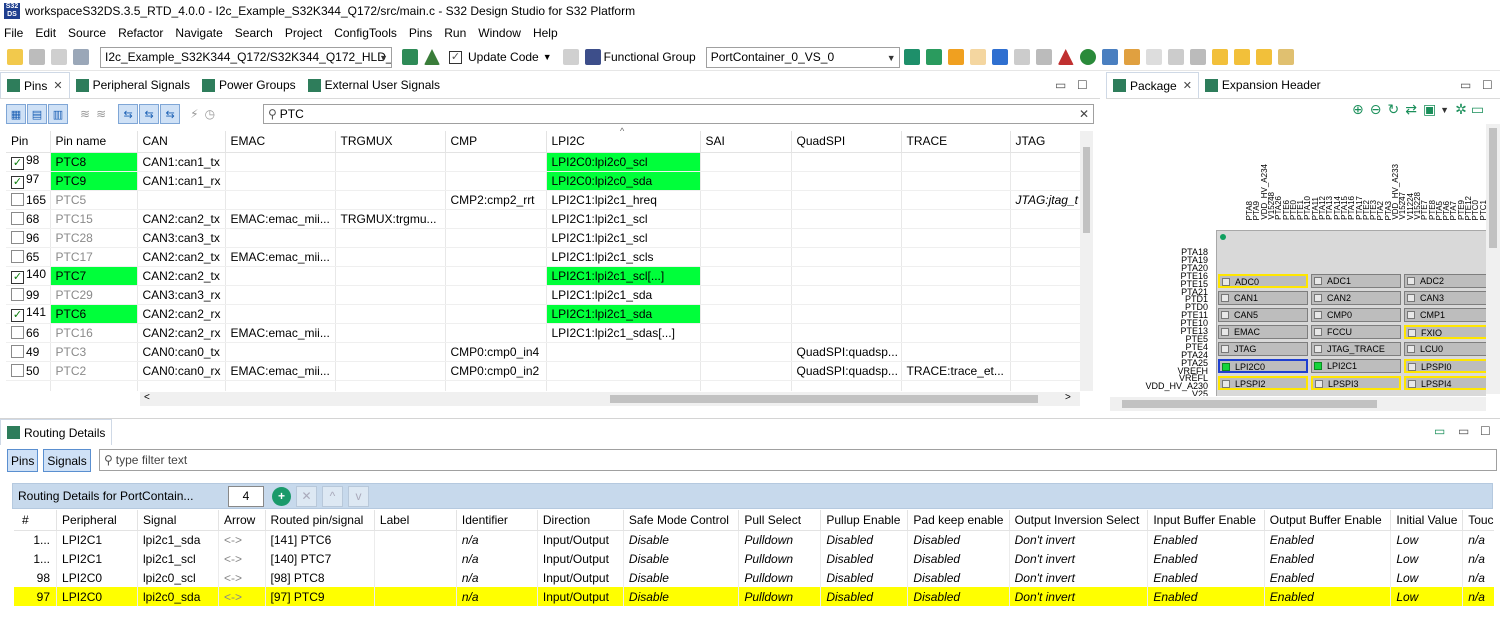 This screenshot has height=618, width=1500. What do you see at coordinates (1263, 57) in the screenshot?
I see `back-icon` at bounding box center [1263, 57].